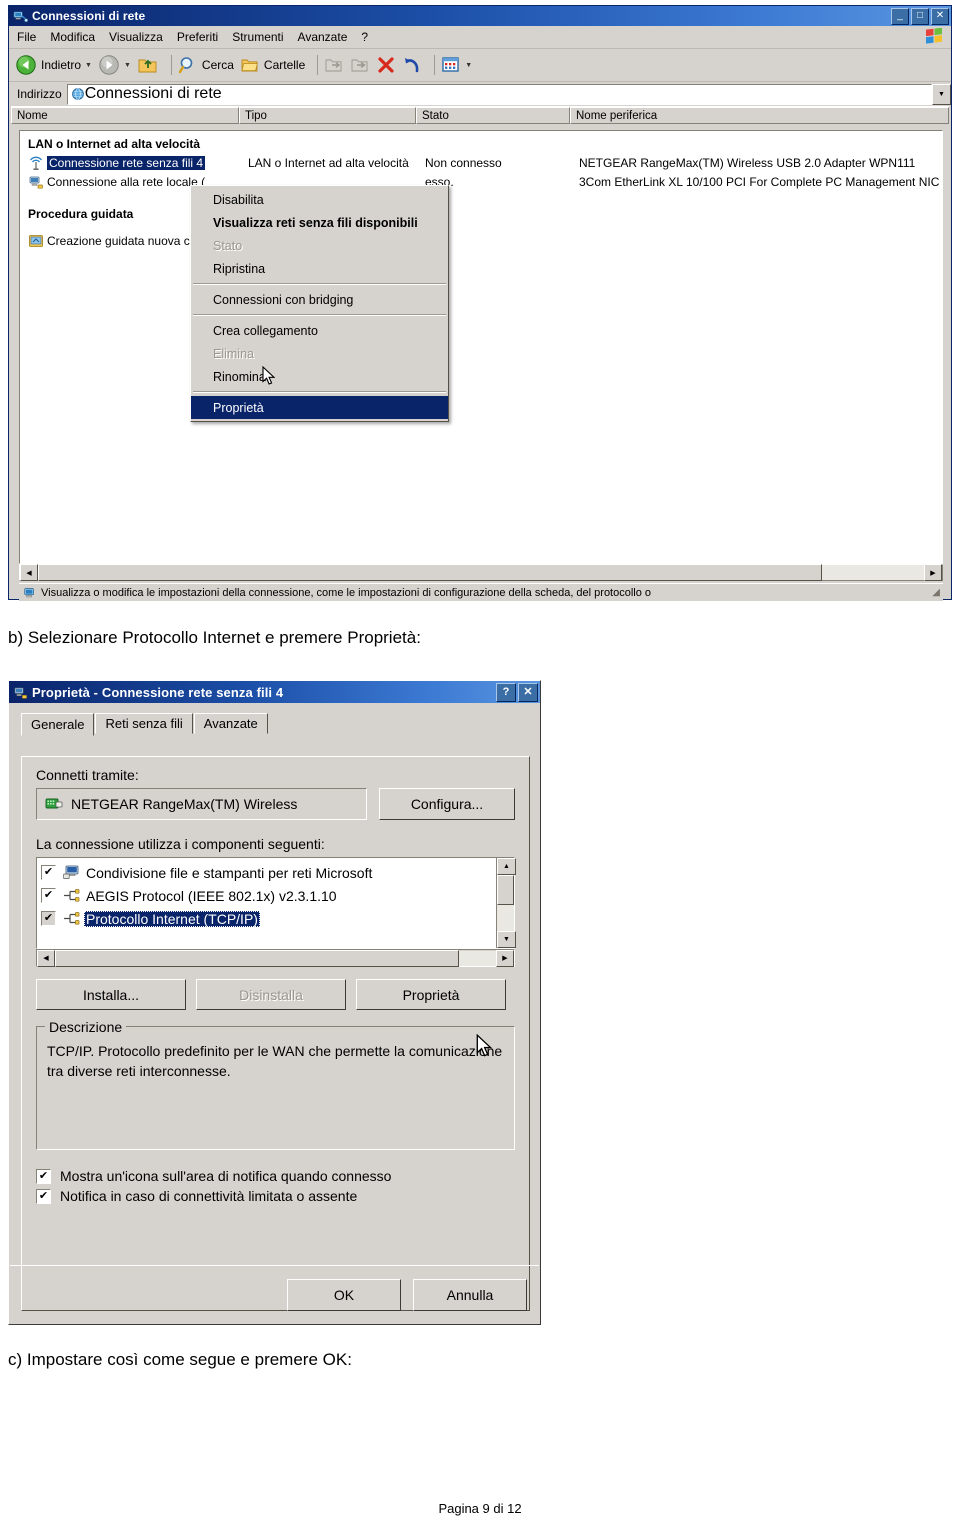 The height and width of the screenshot is (1530, 960). Describe the element at coordinates (125, 240) in the screenshot. I see `row-name-text: Creazione guidata nuova con` at that location.